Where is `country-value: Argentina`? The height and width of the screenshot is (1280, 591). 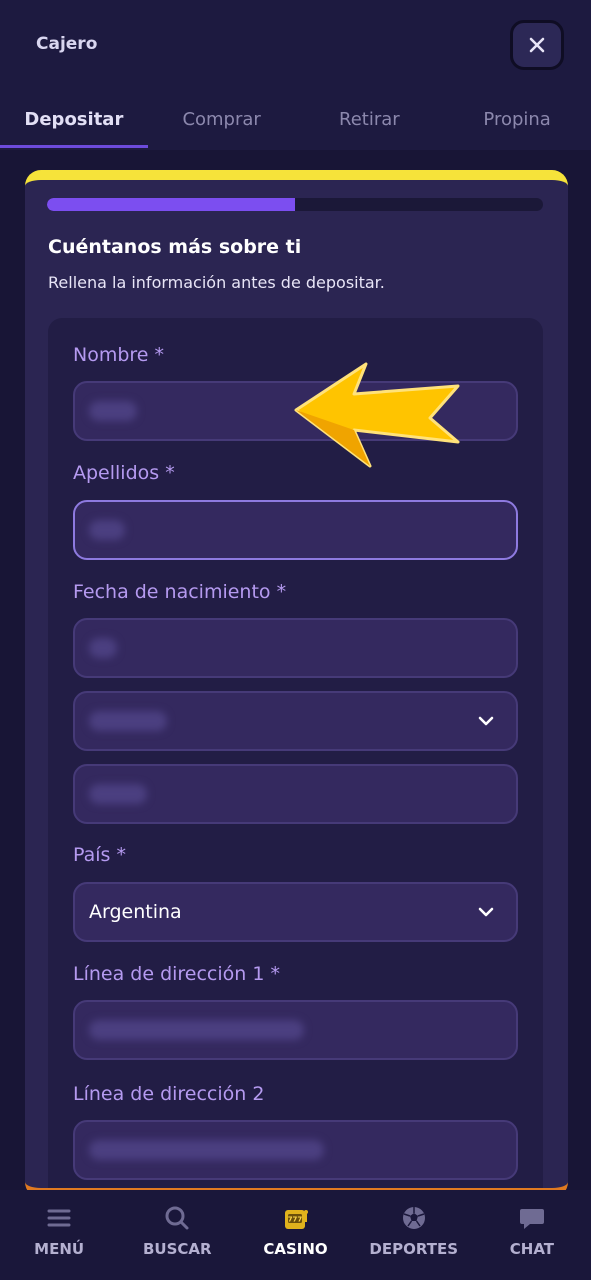 country-value: Argentina is located at coordinates (135, 912).